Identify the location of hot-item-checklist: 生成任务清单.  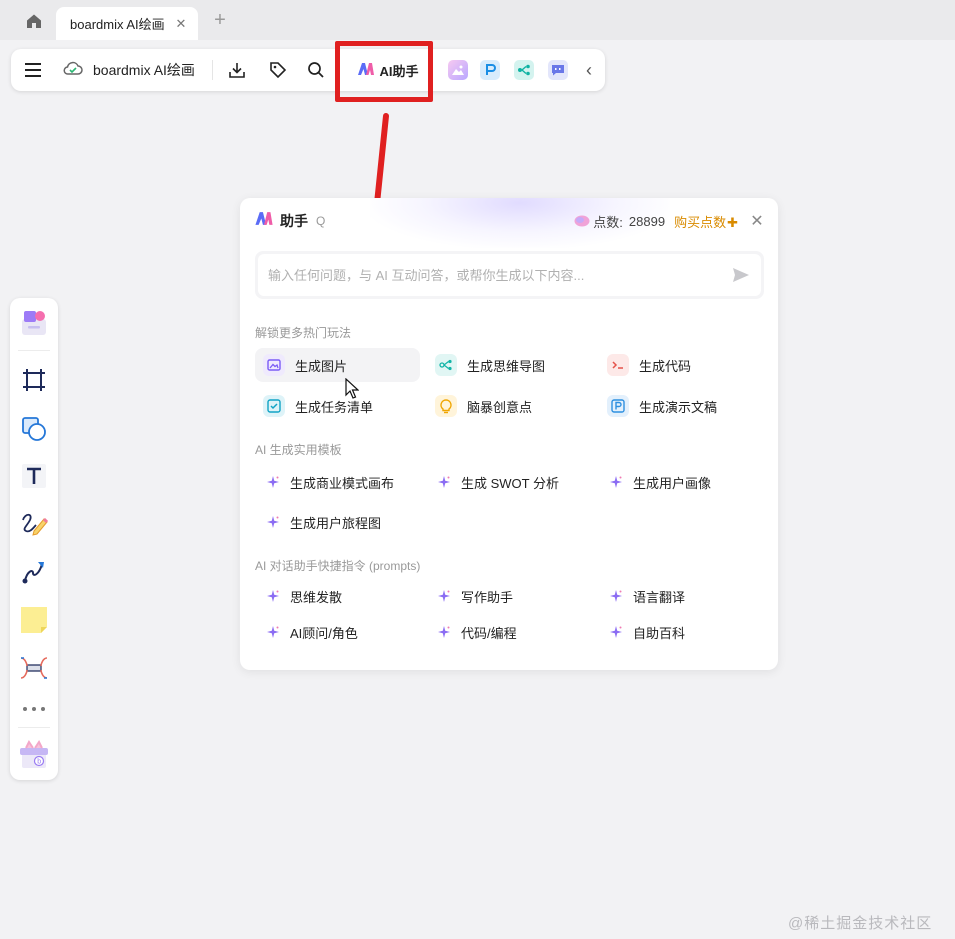
(337, 406).